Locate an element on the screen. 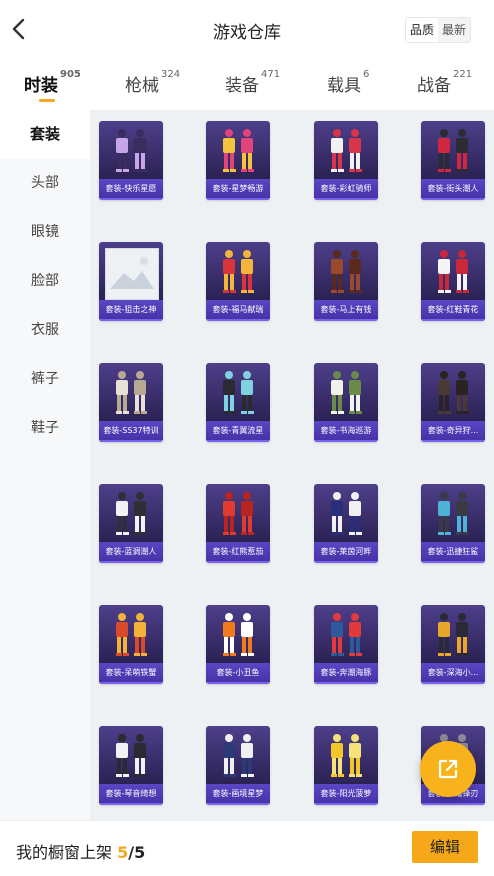 The width and height of the screenshot is (494, 876). tab-battle-prep: 战备221 is located at coordinates (445, 82).